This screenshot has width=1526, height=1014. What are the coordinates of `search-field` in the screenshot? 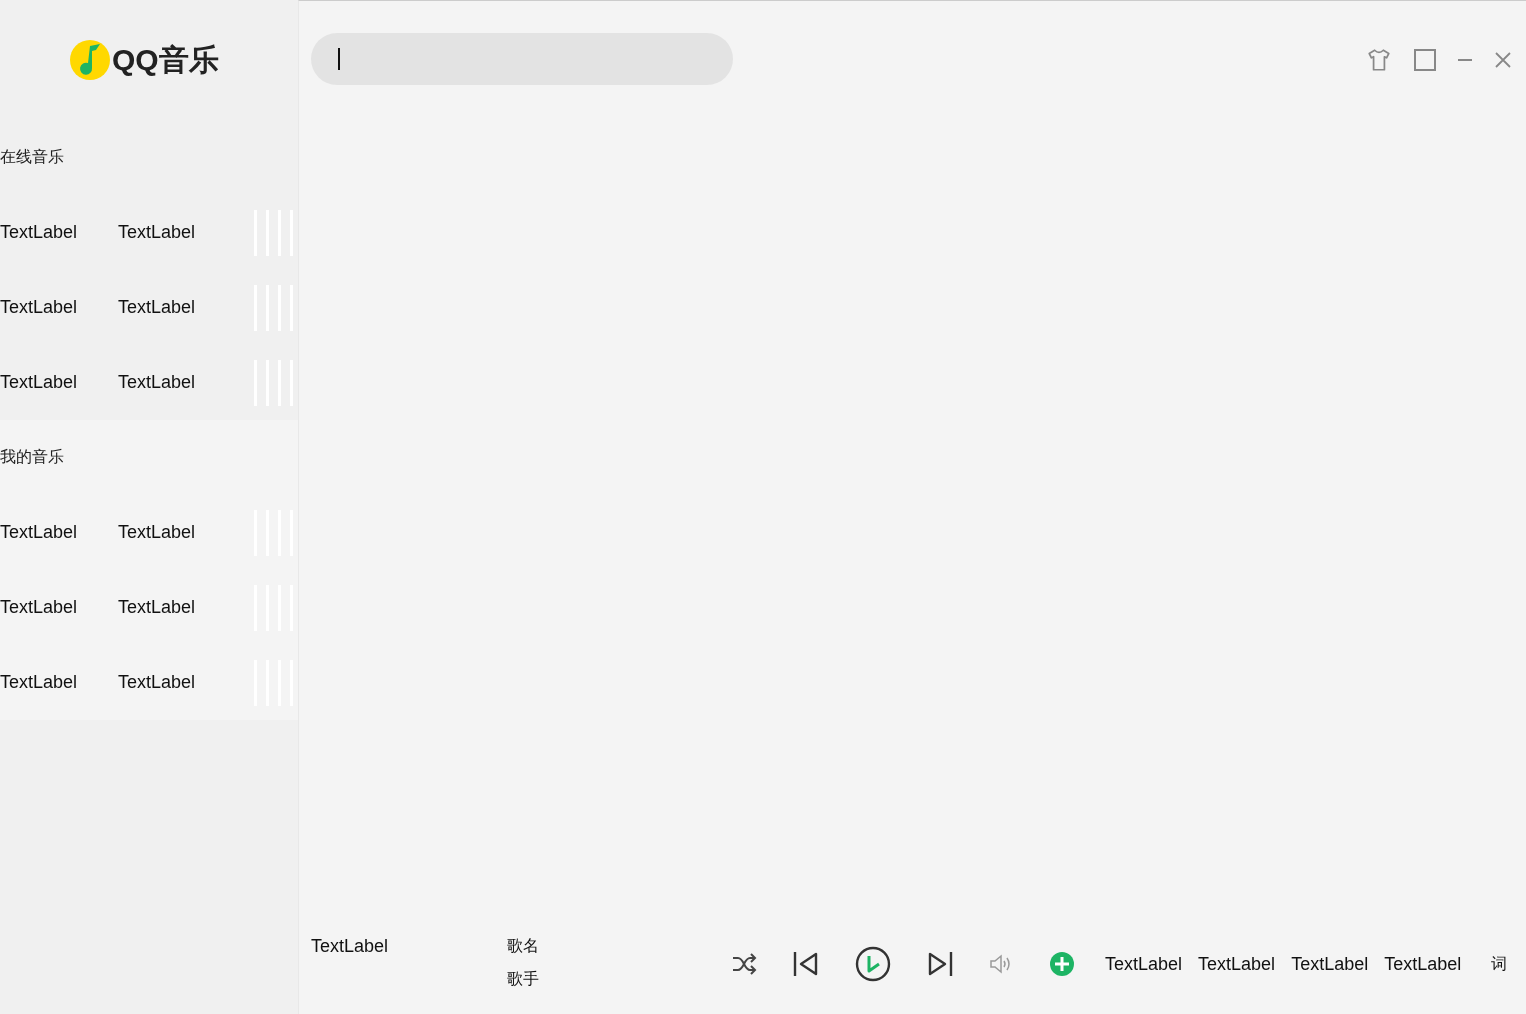 It's located at (522, 59).